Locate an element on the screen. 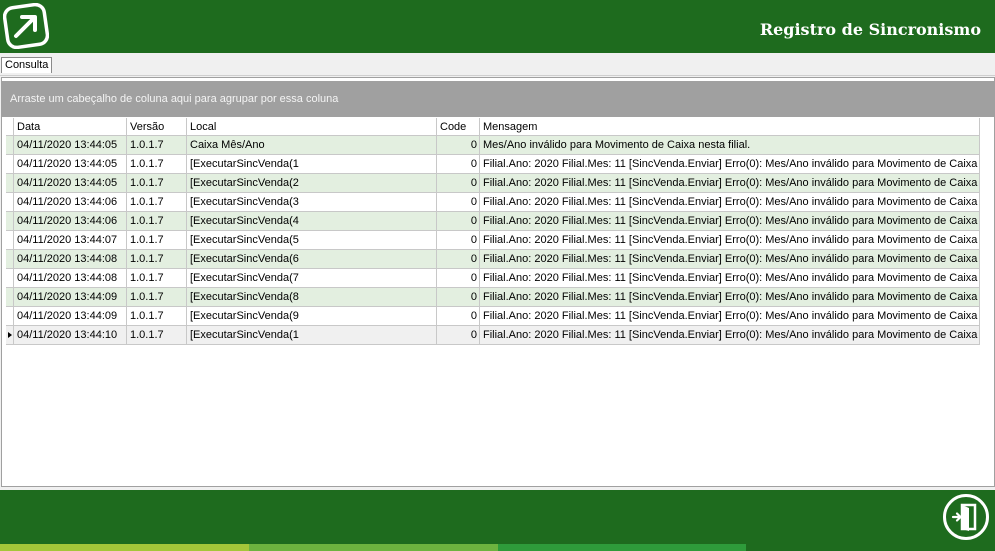  header-indicator-cell is located at coordinates (10, 127).